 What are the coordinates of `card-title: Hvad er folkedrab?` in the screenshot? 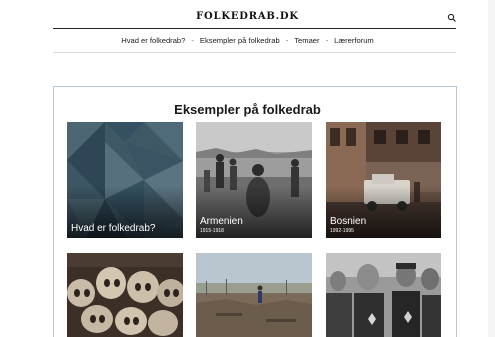 It's located at (113, 228).